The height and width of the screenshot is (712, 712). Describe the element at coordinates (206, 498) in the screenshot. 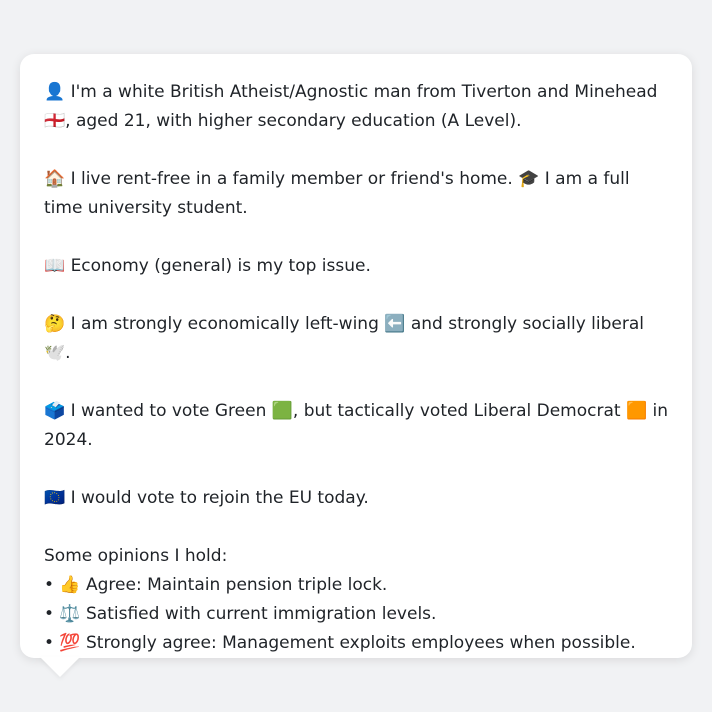

I see `eu-line: 🇪🇺 I would vote to rejoin the EU today.` at that location.